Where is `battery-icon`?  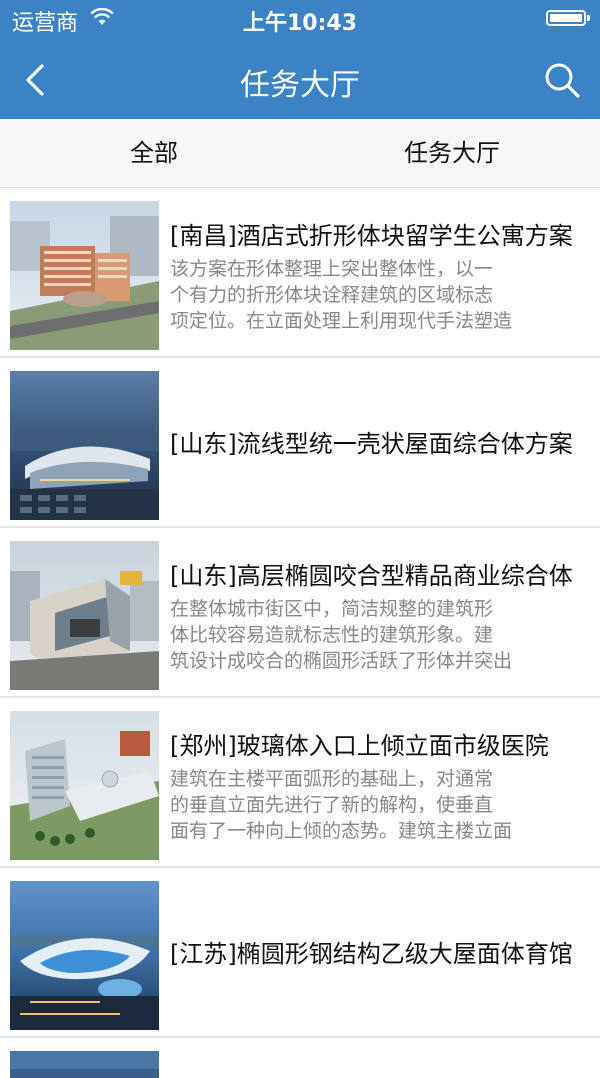
battery-icon is located at coordinates (568, 18).